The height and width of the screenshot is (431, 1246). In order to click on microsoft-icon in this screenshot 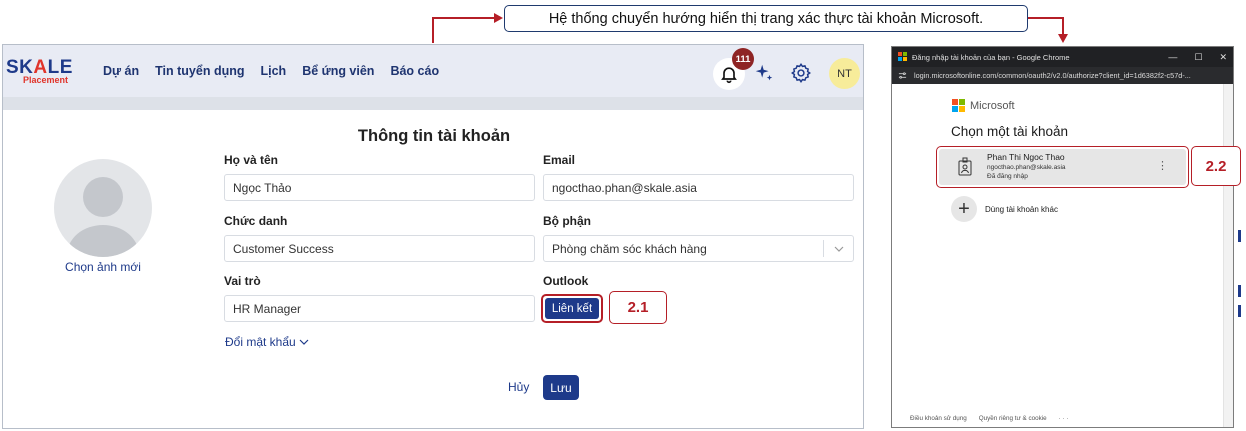, I will do `click(903, 57)`.